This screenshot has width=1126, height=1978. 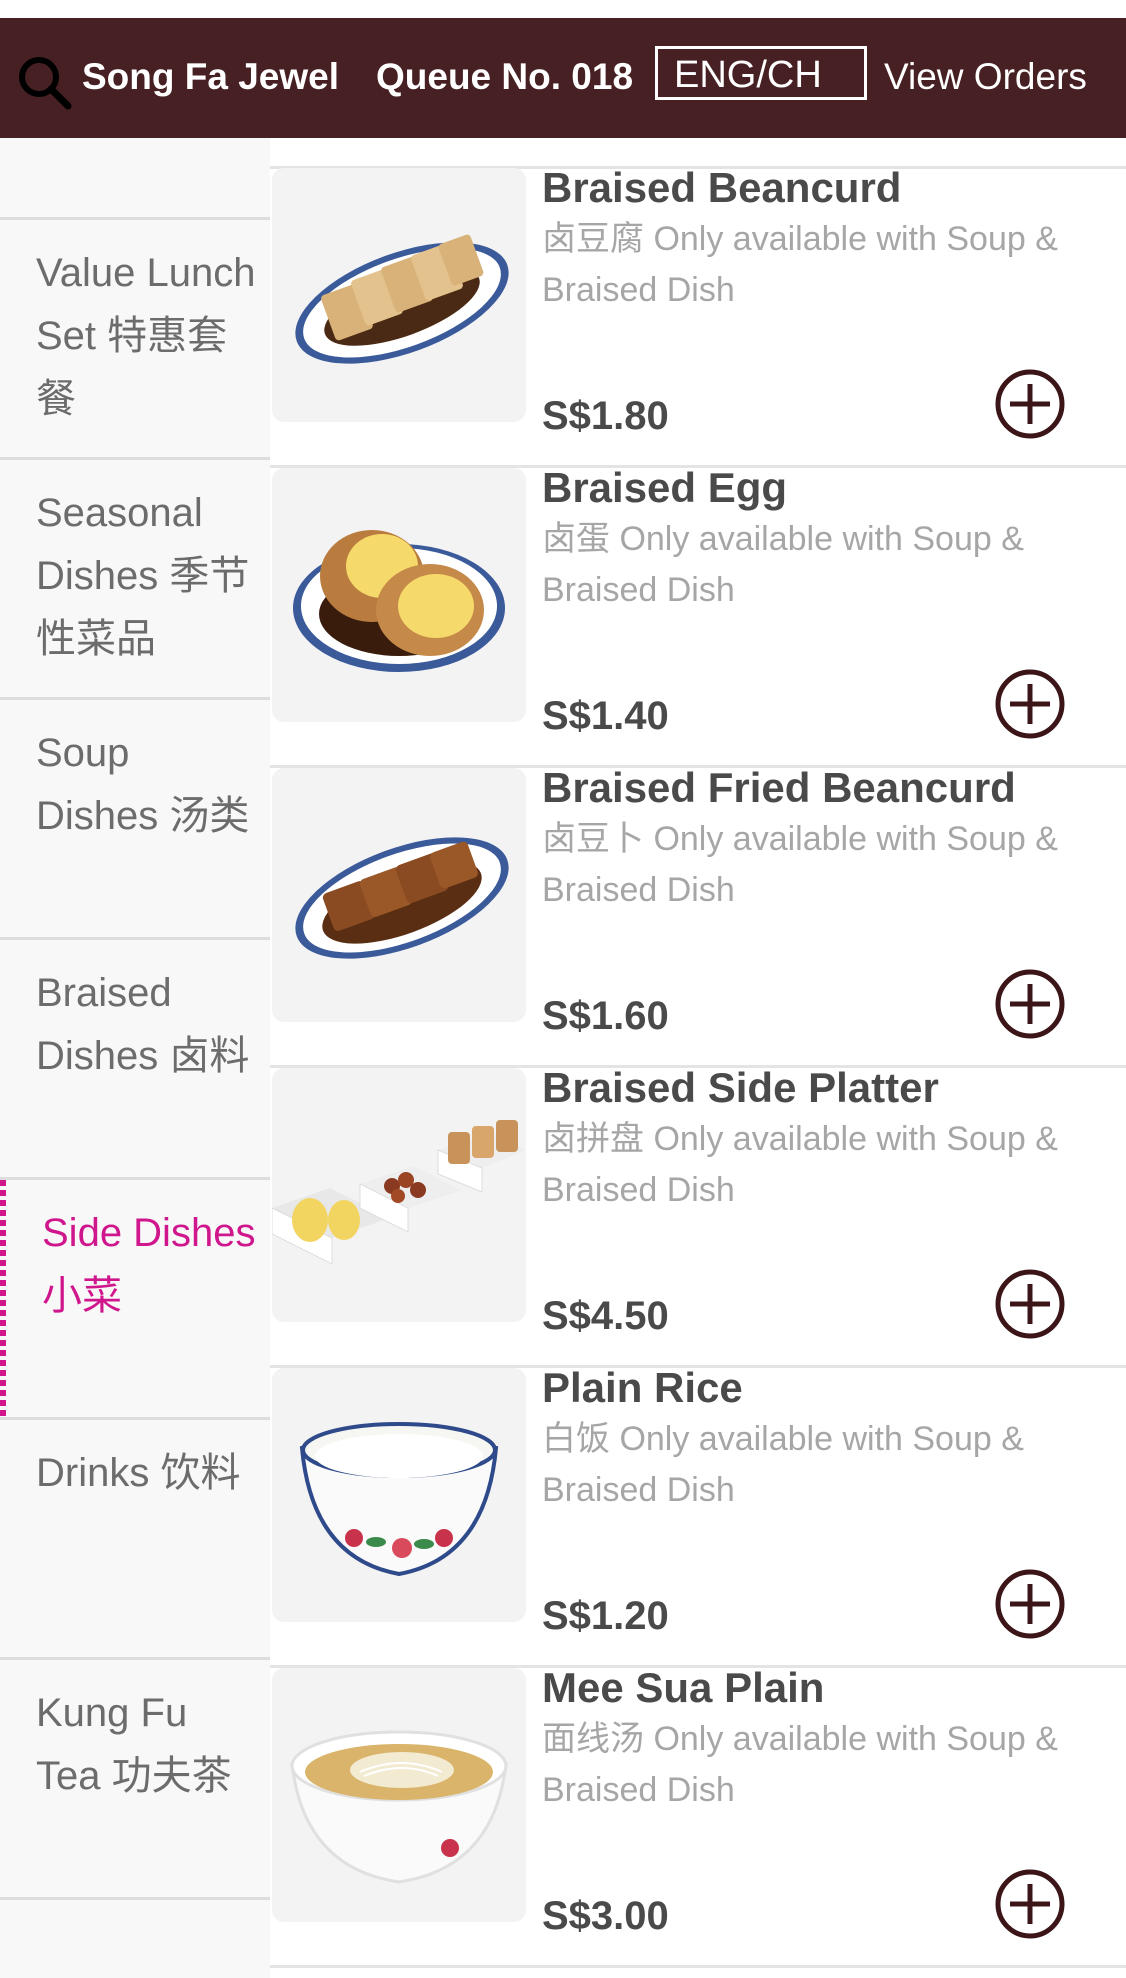 I want to click on view-orders-button: View Orders, so click(x=985, y=77).